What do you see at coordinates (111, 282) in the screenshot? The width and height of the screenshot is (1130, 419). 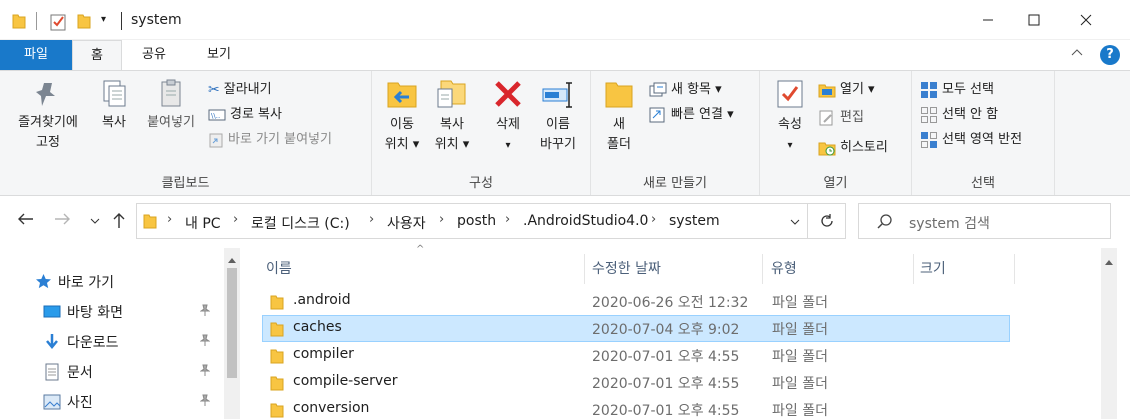 I see `nav-item-quick-access: 바로 가기` at bounding box center [111, 282].